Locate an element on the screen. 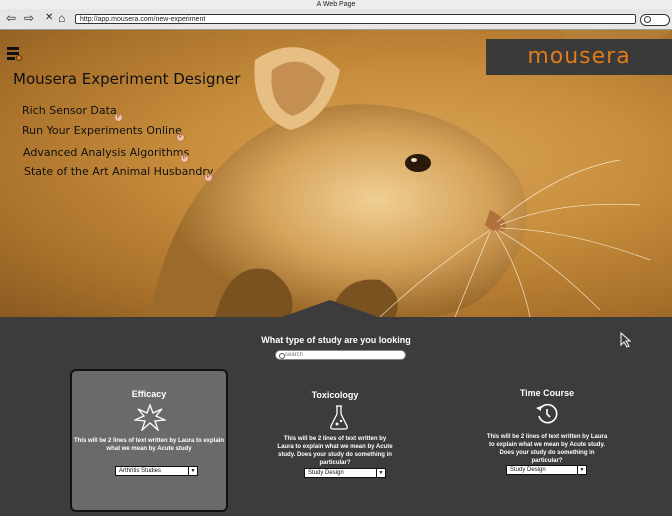 The image size is (672, 516). card-title: Time Course is located at coordinates (547, 393).